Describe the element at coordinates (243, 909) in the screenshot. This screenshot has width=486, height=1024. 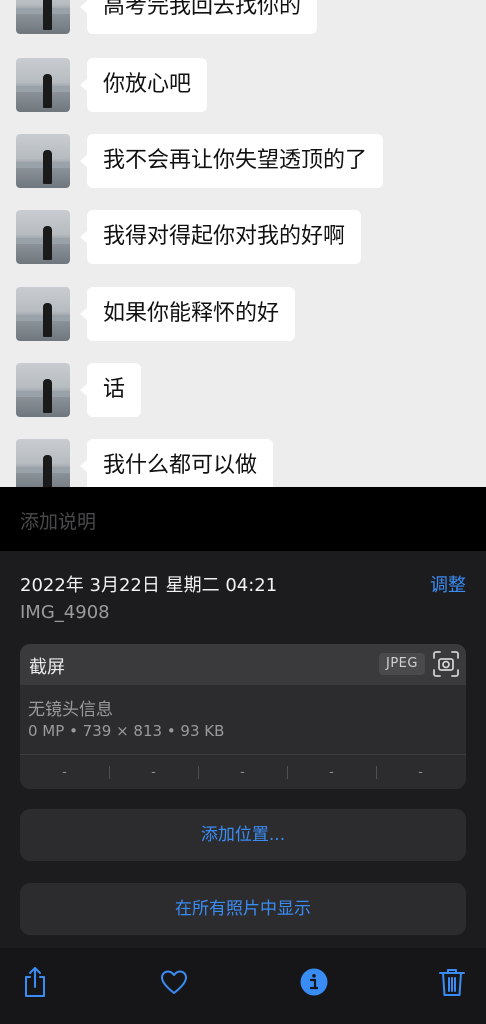
I see `show-in-all-photos-button: 在所有照片中显示` at that location.